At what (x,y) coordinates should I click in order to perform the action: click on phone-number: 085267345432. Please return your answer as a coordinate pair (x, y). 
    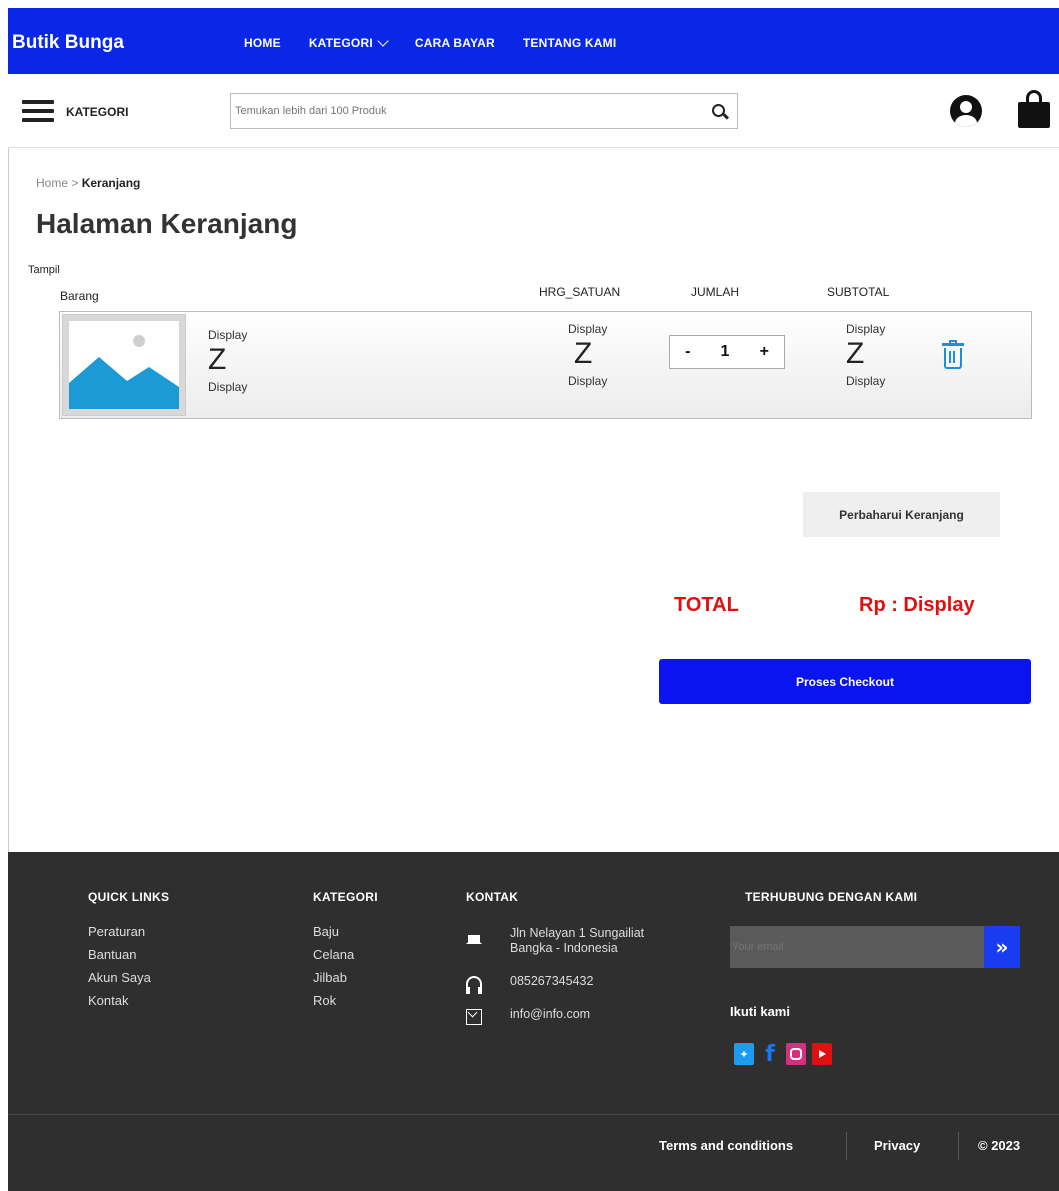
    Looking at the image, I should click on (552, 981).